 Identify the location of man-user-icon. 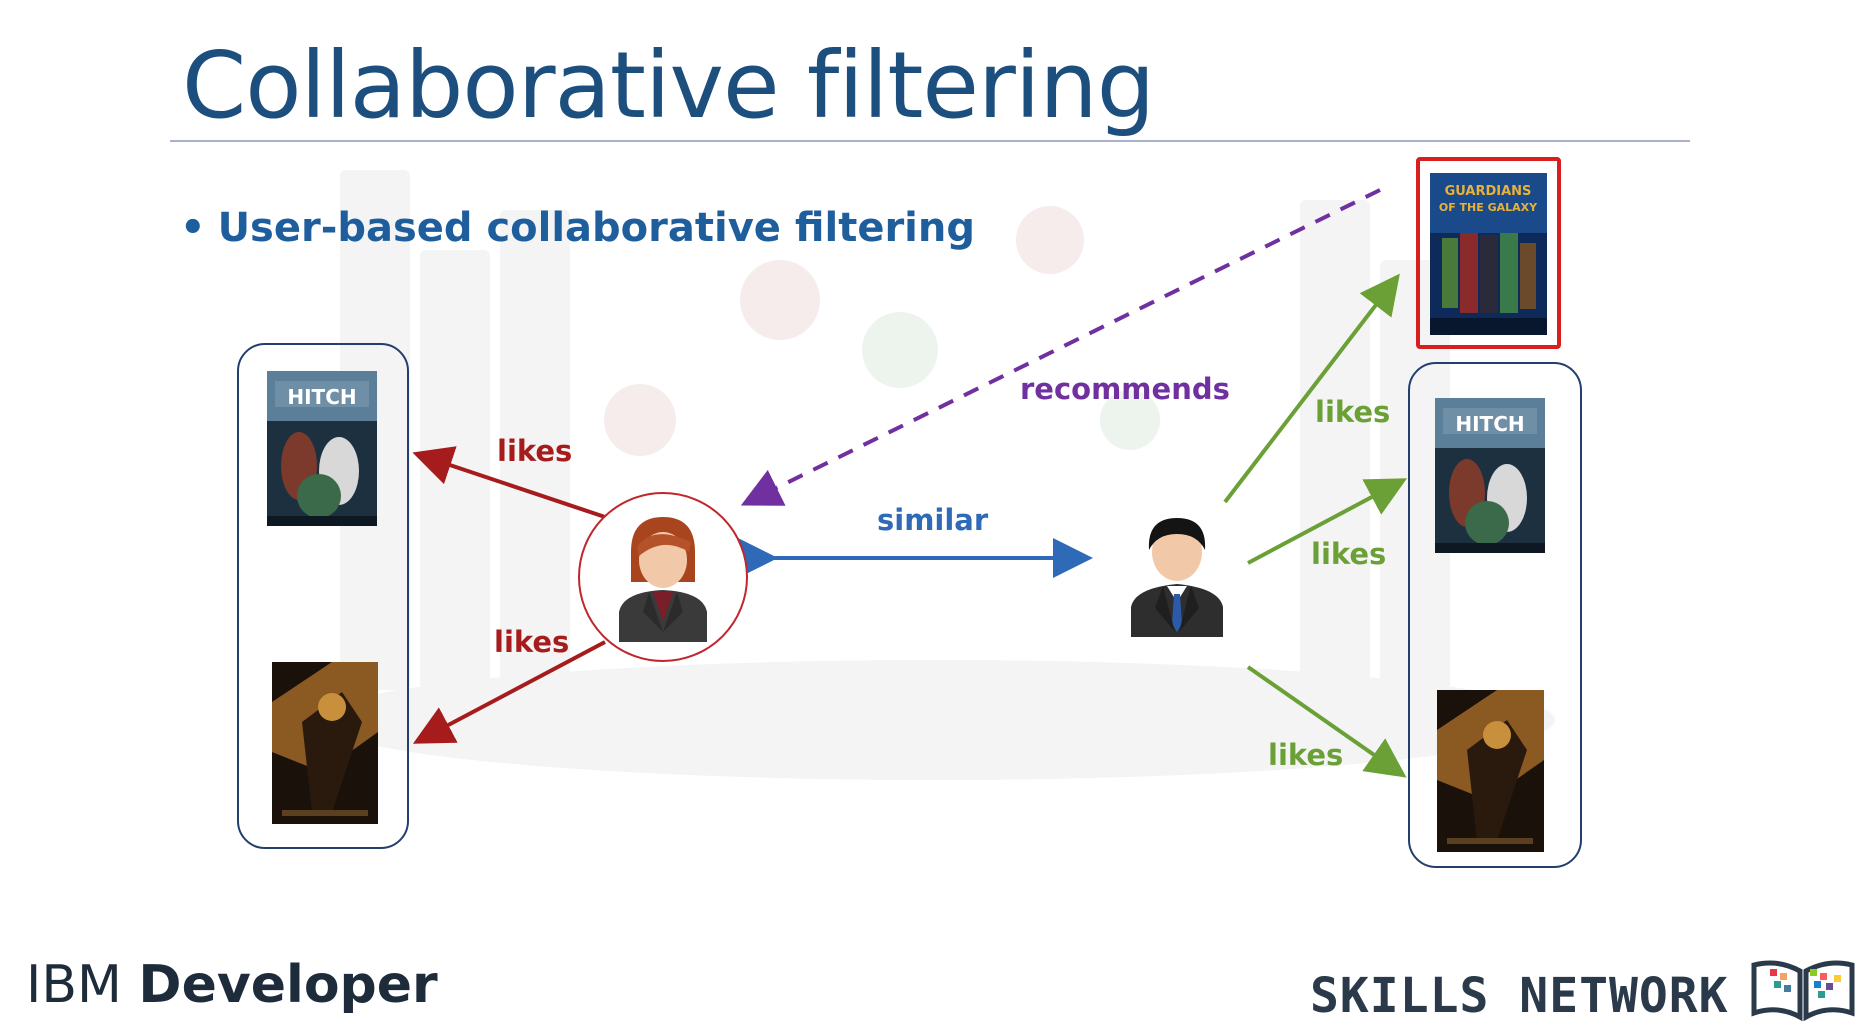
(1177, 577).